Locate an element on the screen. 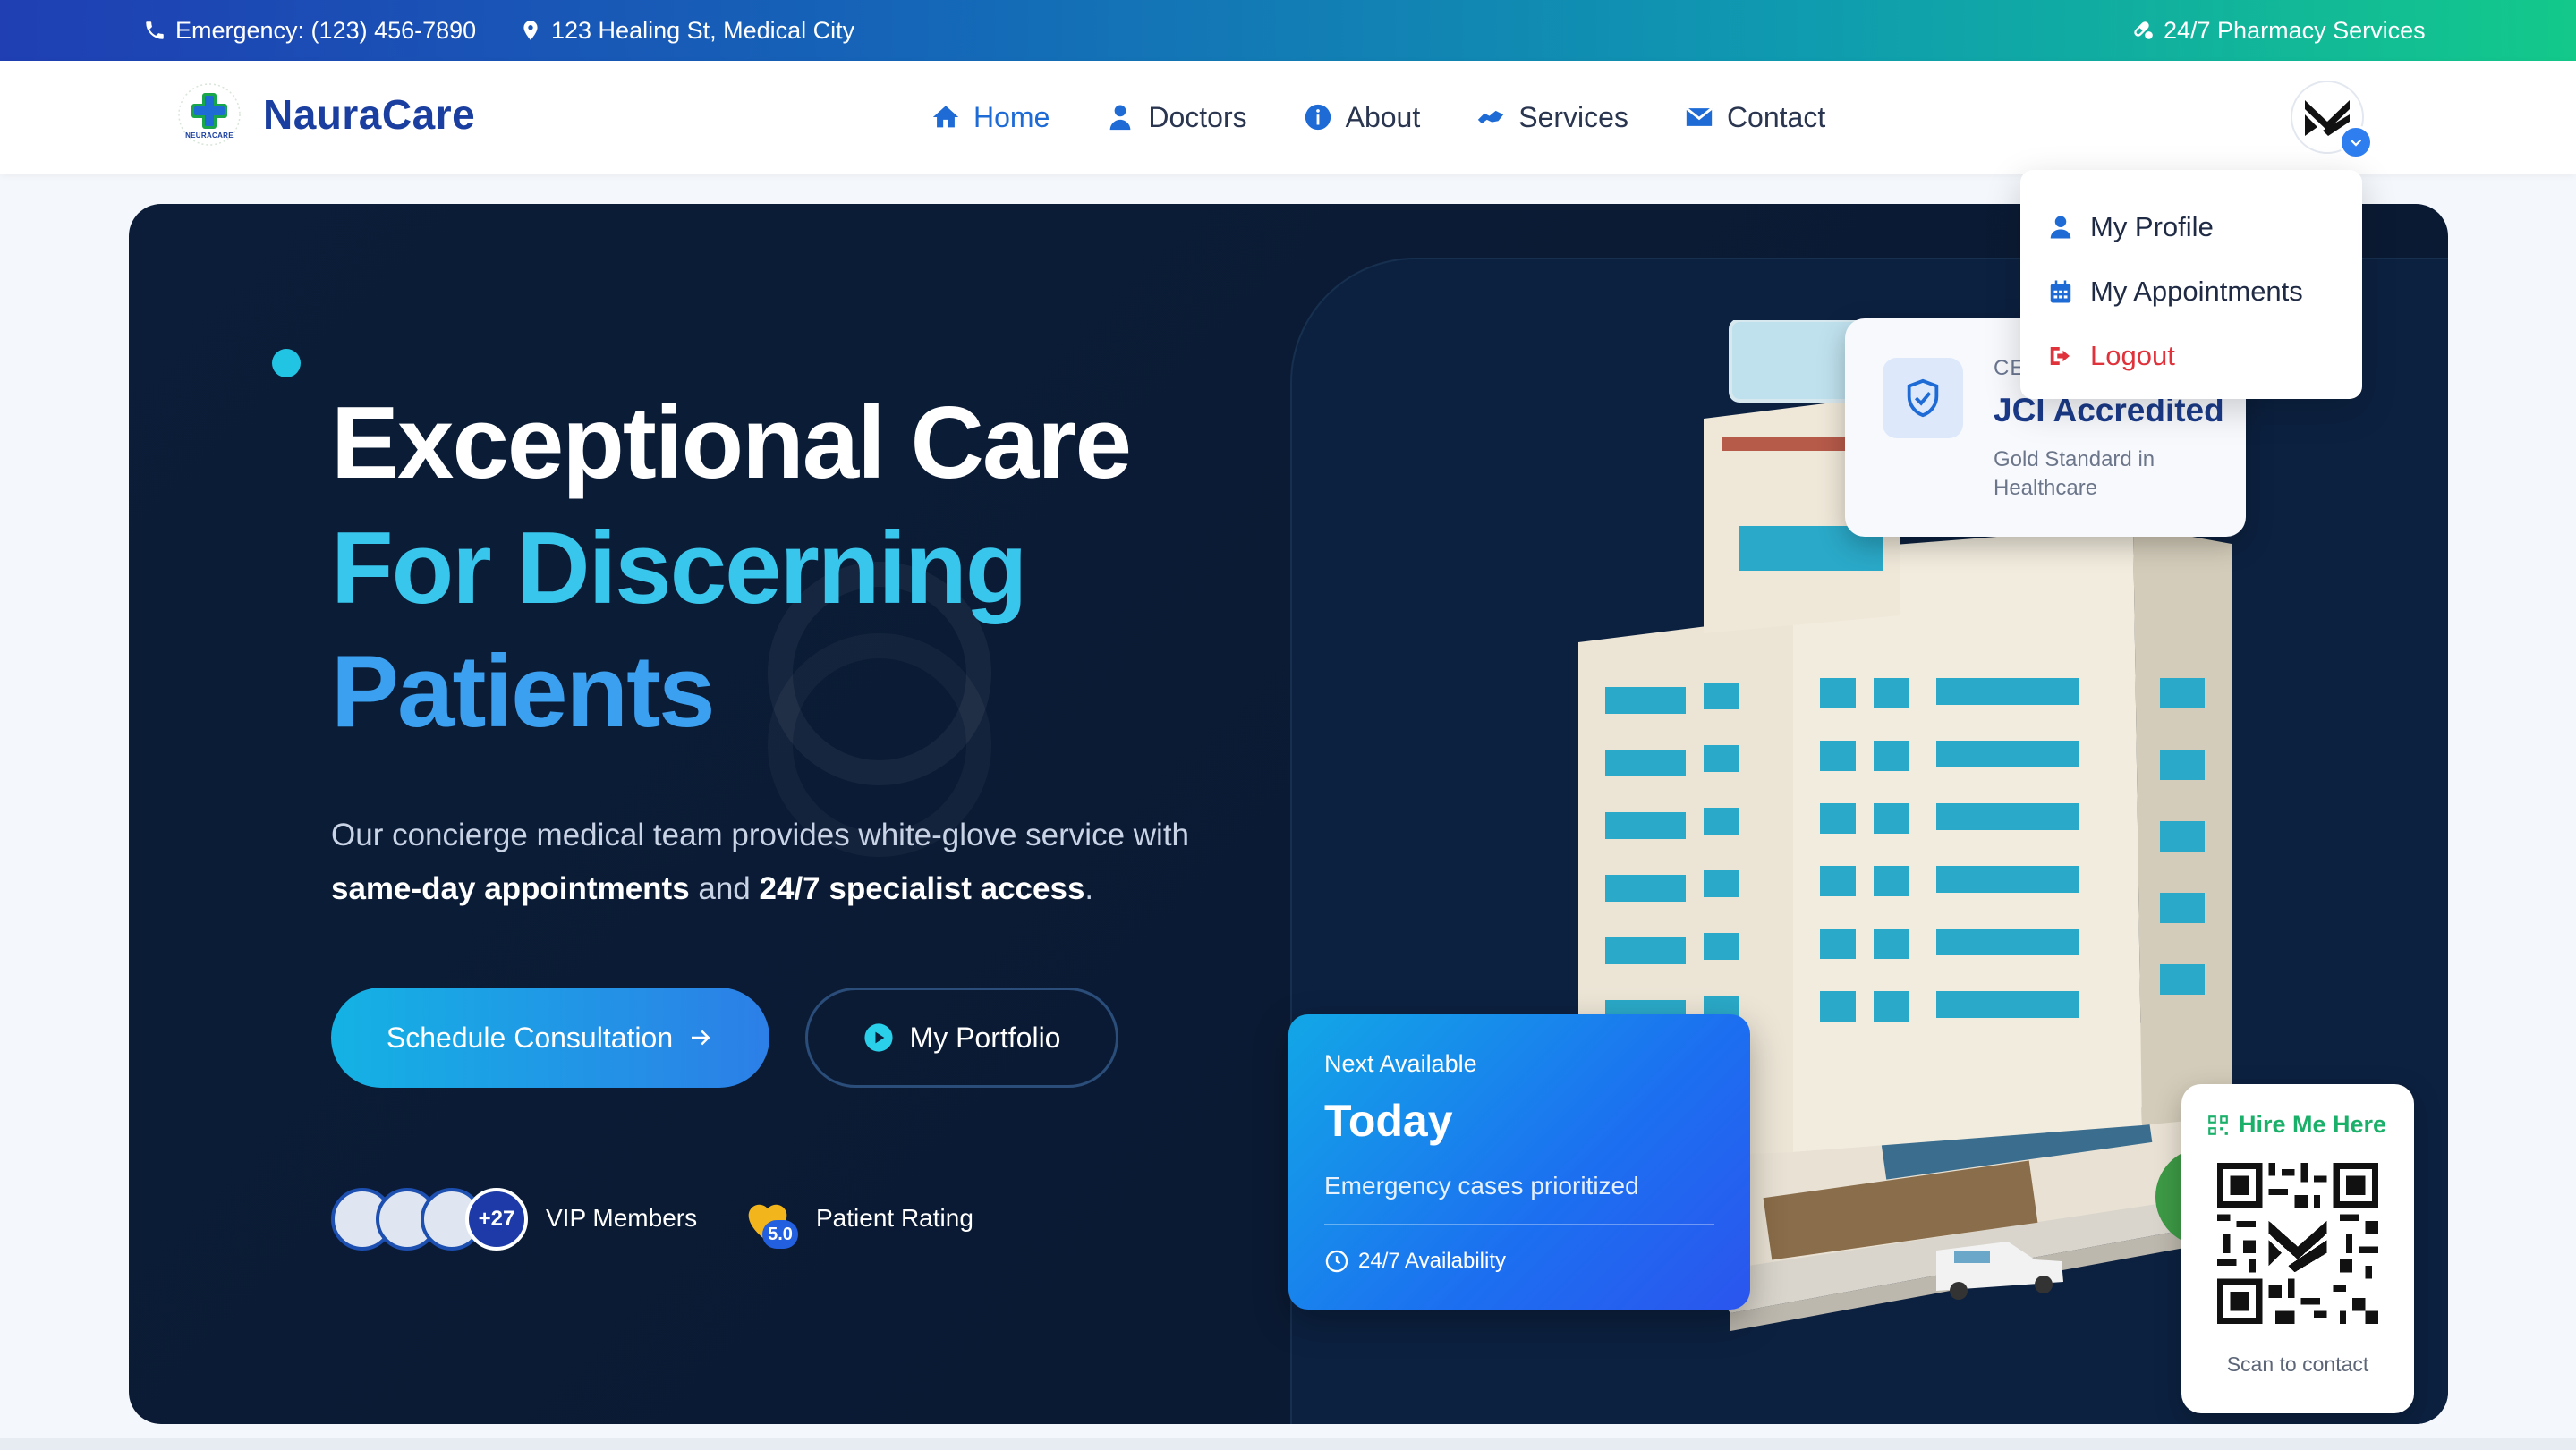  hero-title-line3: Patients is located at coordinates (523, 692).